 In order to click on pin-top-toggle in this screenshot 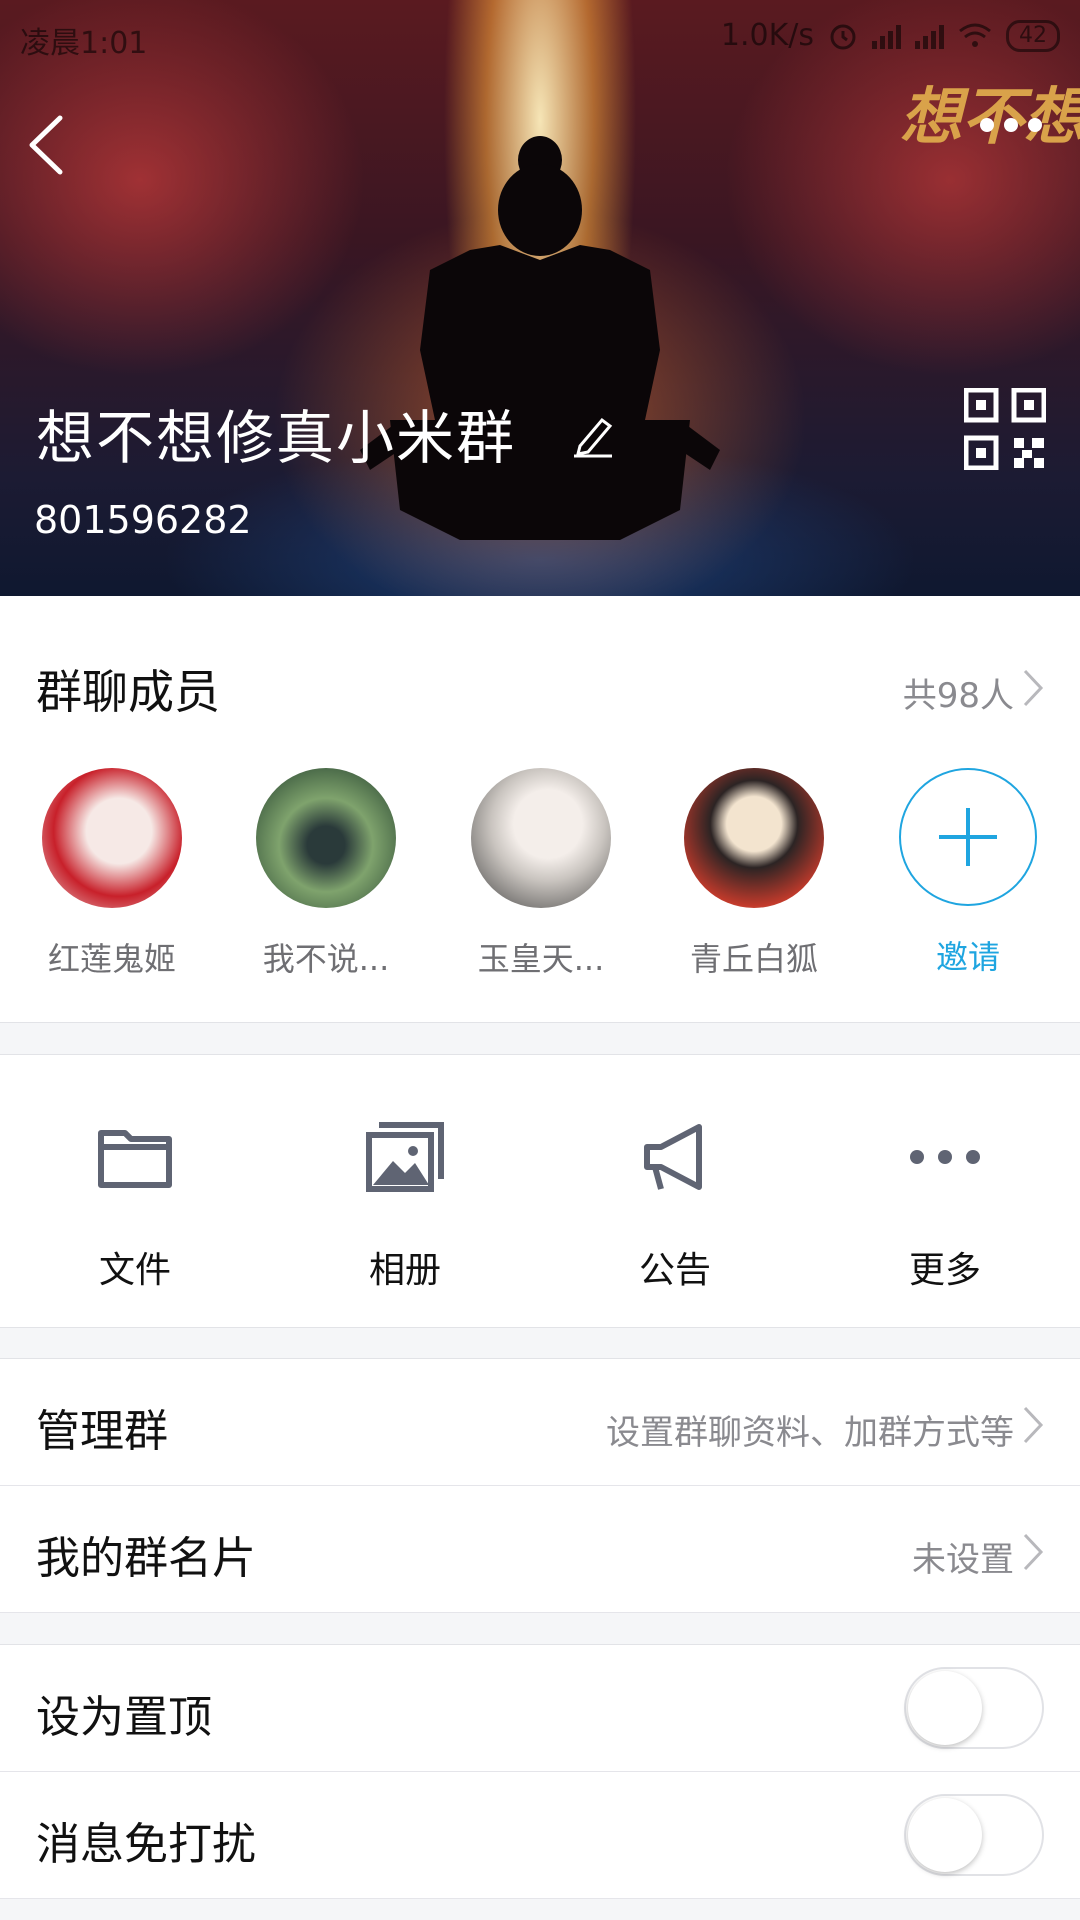, I will do `click(974, 1708)`.